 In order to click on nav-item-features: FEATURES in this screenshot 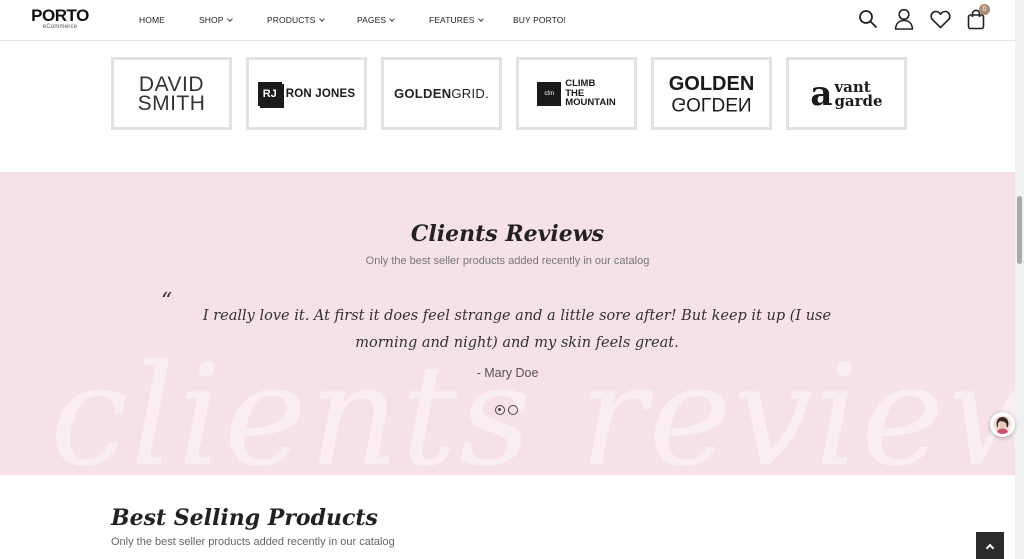, I will do `click(471, 20)`.